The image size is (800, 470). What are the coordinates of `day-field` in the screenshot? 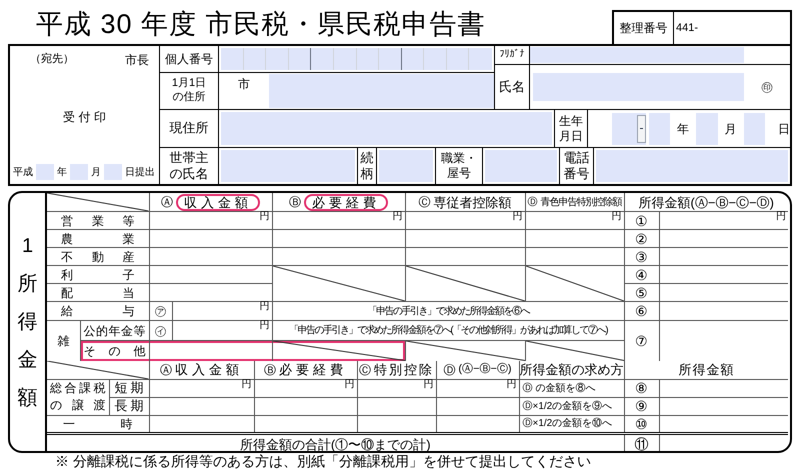 It's located at (754, 128).